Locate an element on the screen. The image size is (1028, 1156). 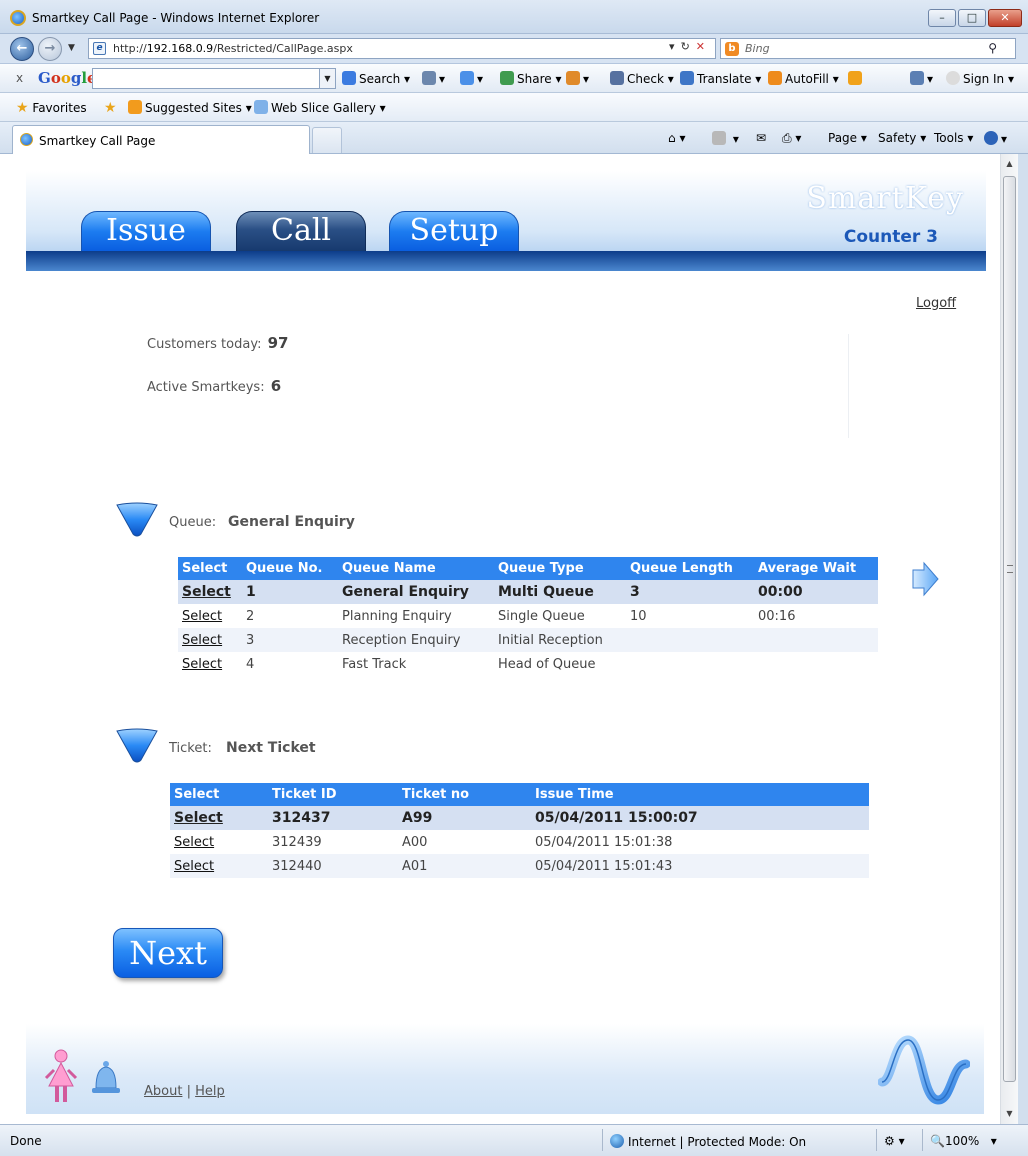
help-menu: ▾ is located at coordinates (995, 138).